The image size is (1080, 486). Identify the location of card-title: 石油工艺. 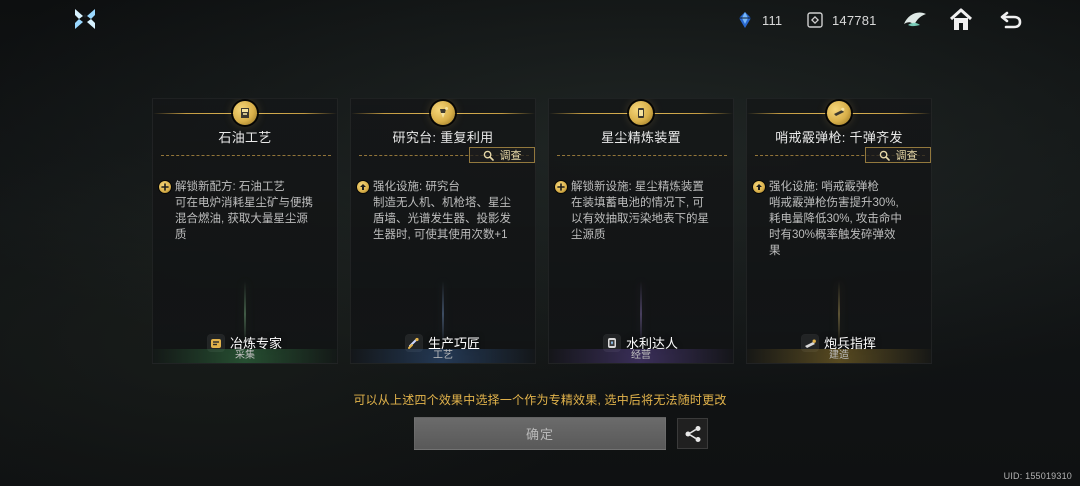
(245, 137).